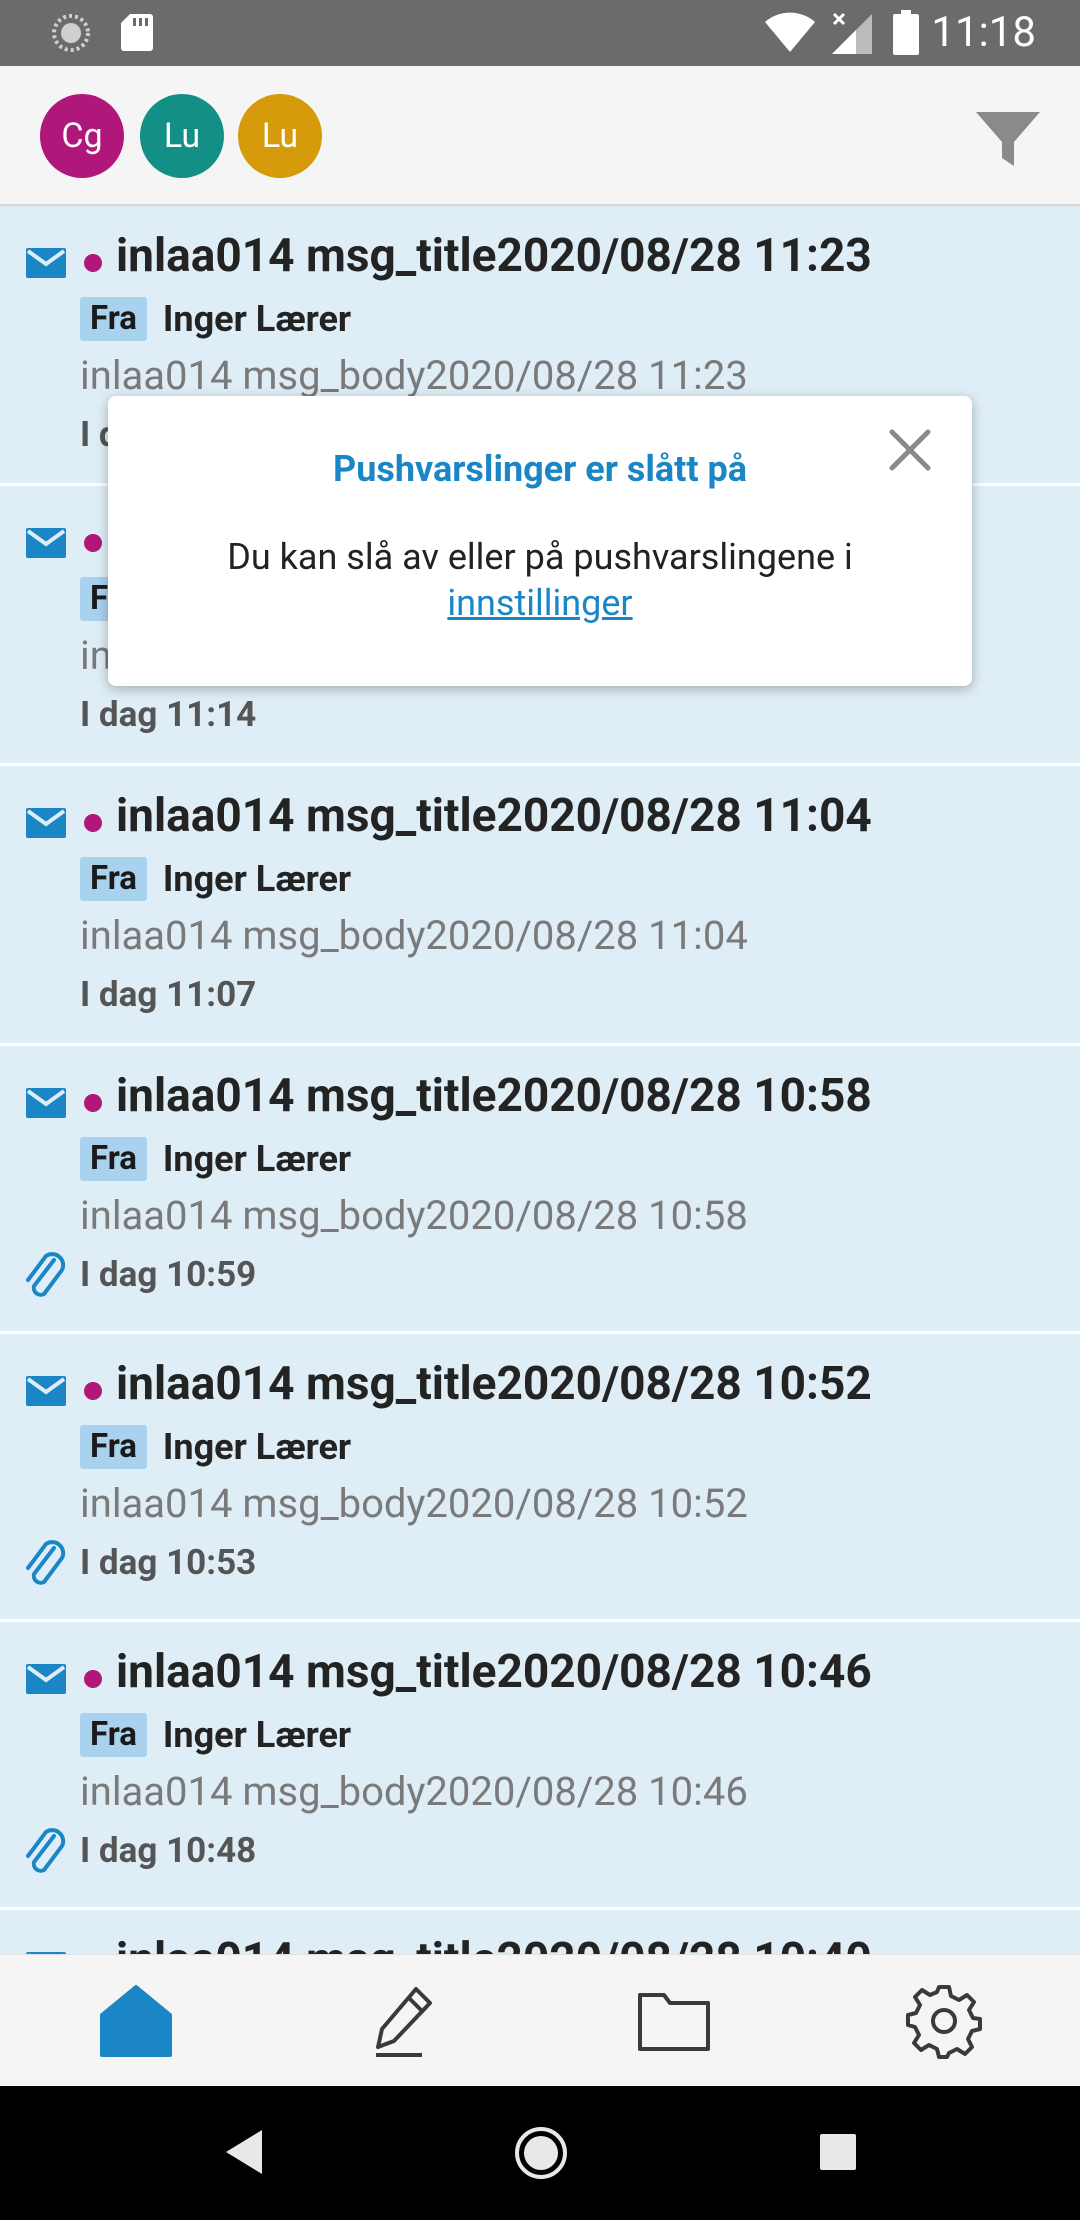 The height and width of the screenshot is (2220, 1080). I want to click on message-preview: inlaa014 msg_body2020/08/28 11:04, so click(414, 935).